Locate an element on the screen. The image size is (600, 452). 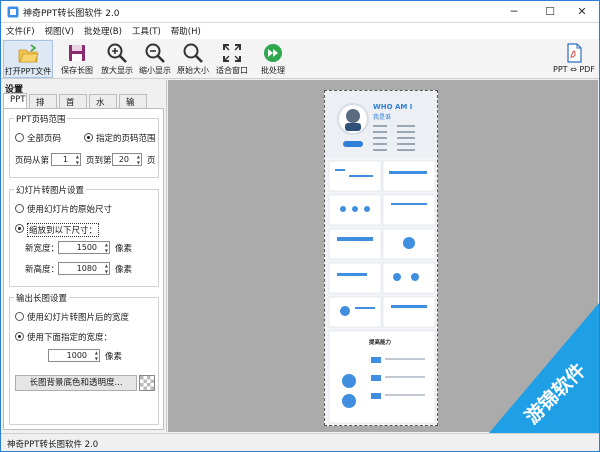
all-pages-label: 全部页码 is located at coordinates (44, 139).